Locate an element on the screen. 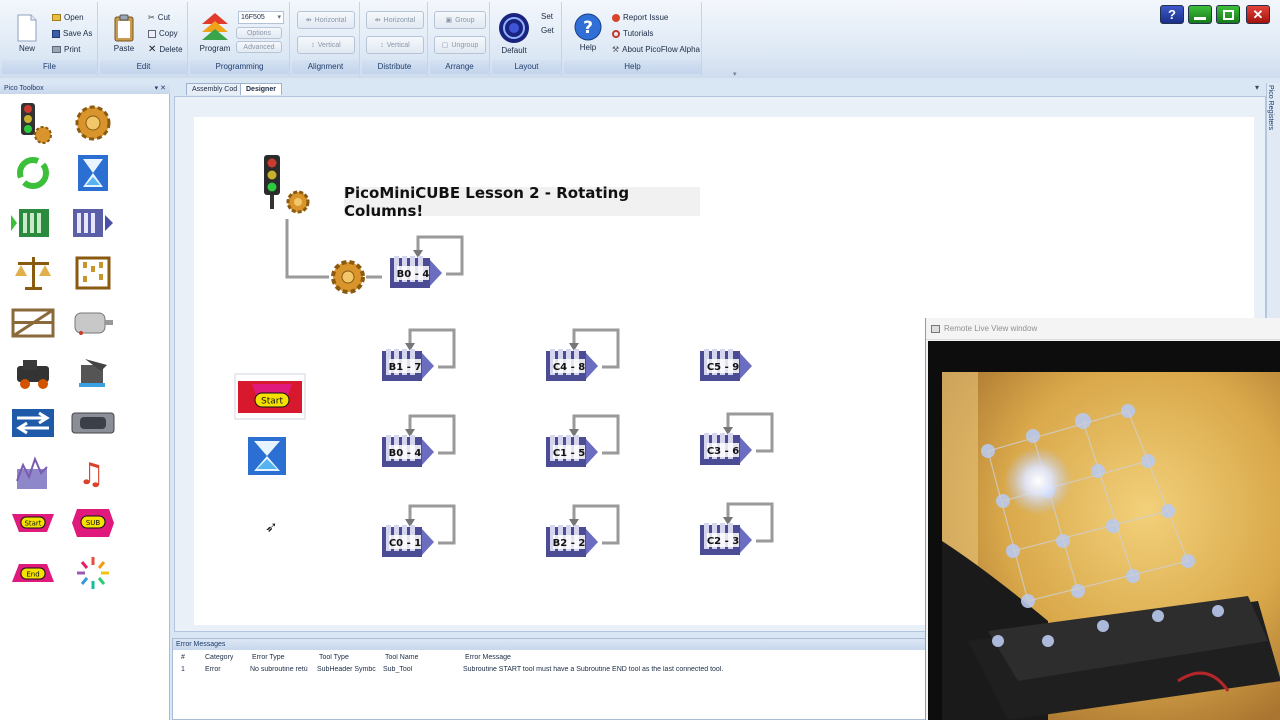 The width and height of the screenshot is (1280, 720). new-button: New is located at coordinates (27, 33).